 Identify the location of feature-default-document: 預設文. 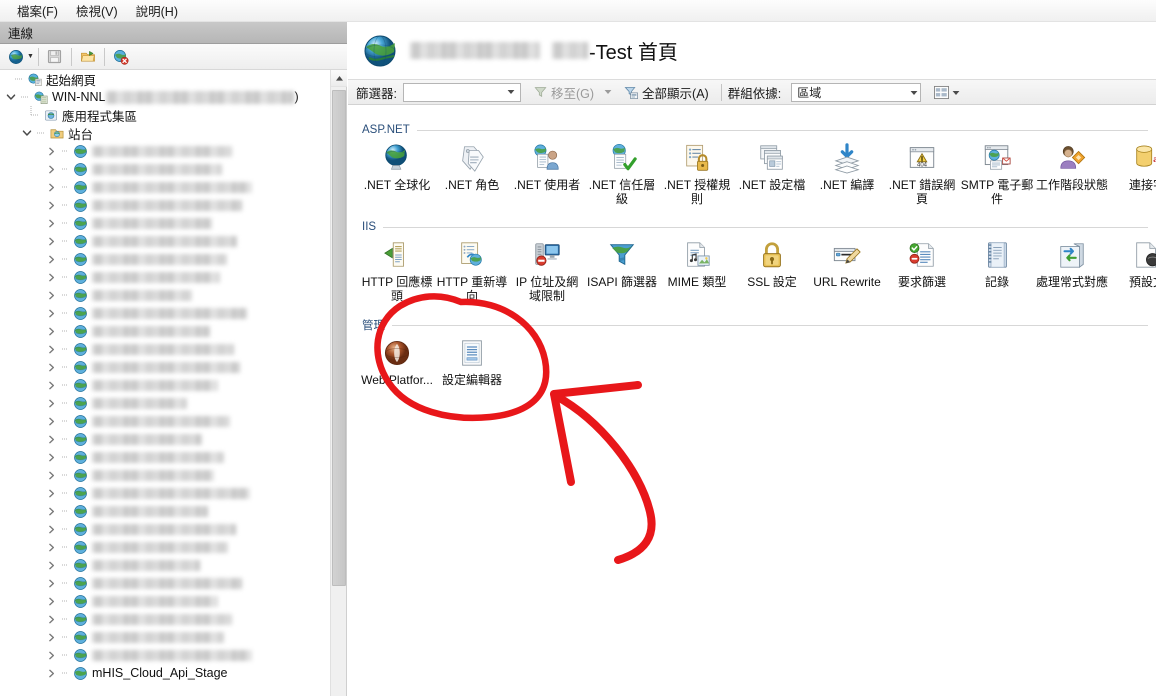
(1133, 274).